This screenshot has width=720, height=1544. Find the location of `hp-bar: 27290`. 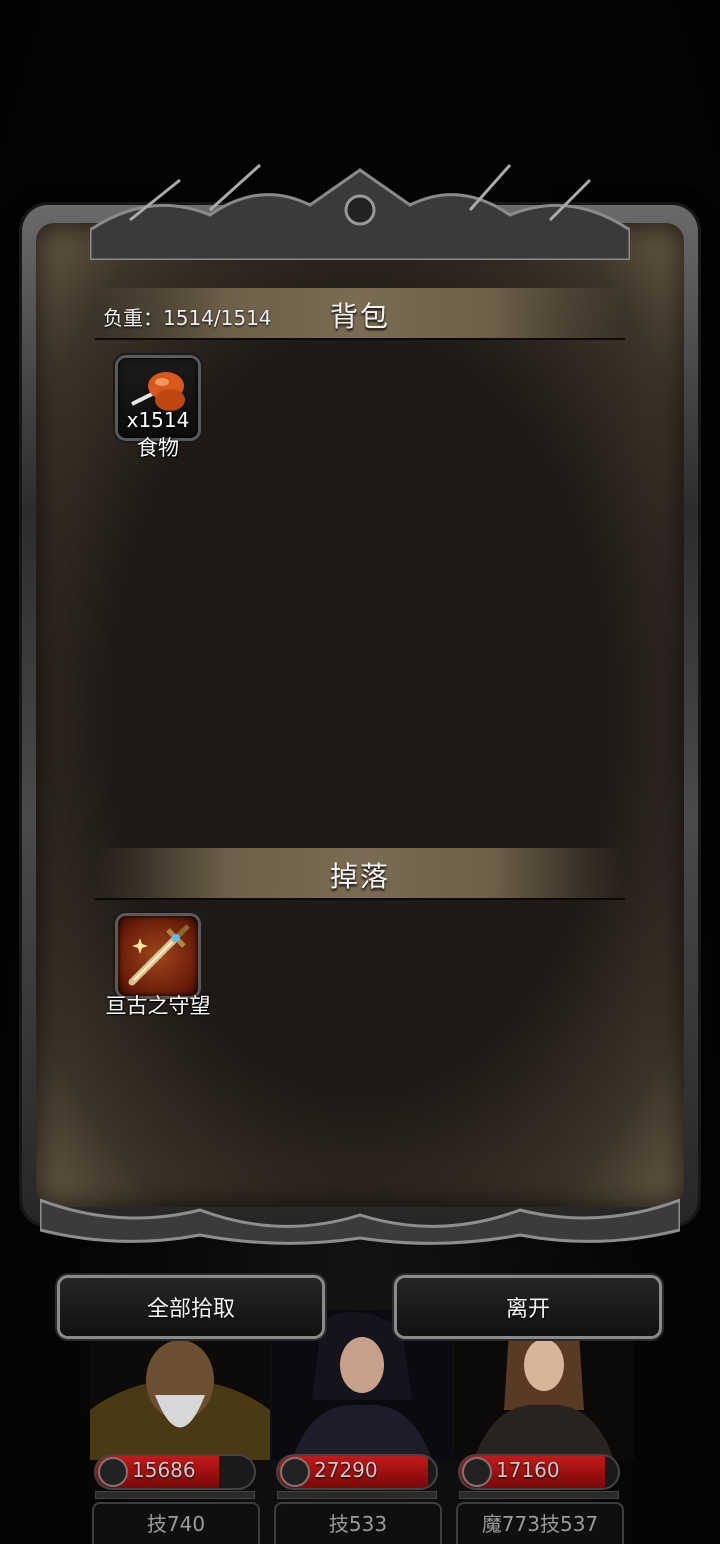

hp-bar: 27290 is located at coordinates (357, 1472).